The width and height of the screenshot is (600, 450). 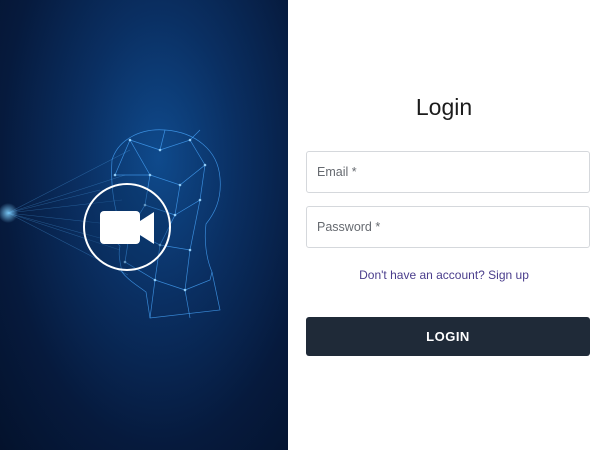 I want to click on email-field-container, so click(x=448, y=172).